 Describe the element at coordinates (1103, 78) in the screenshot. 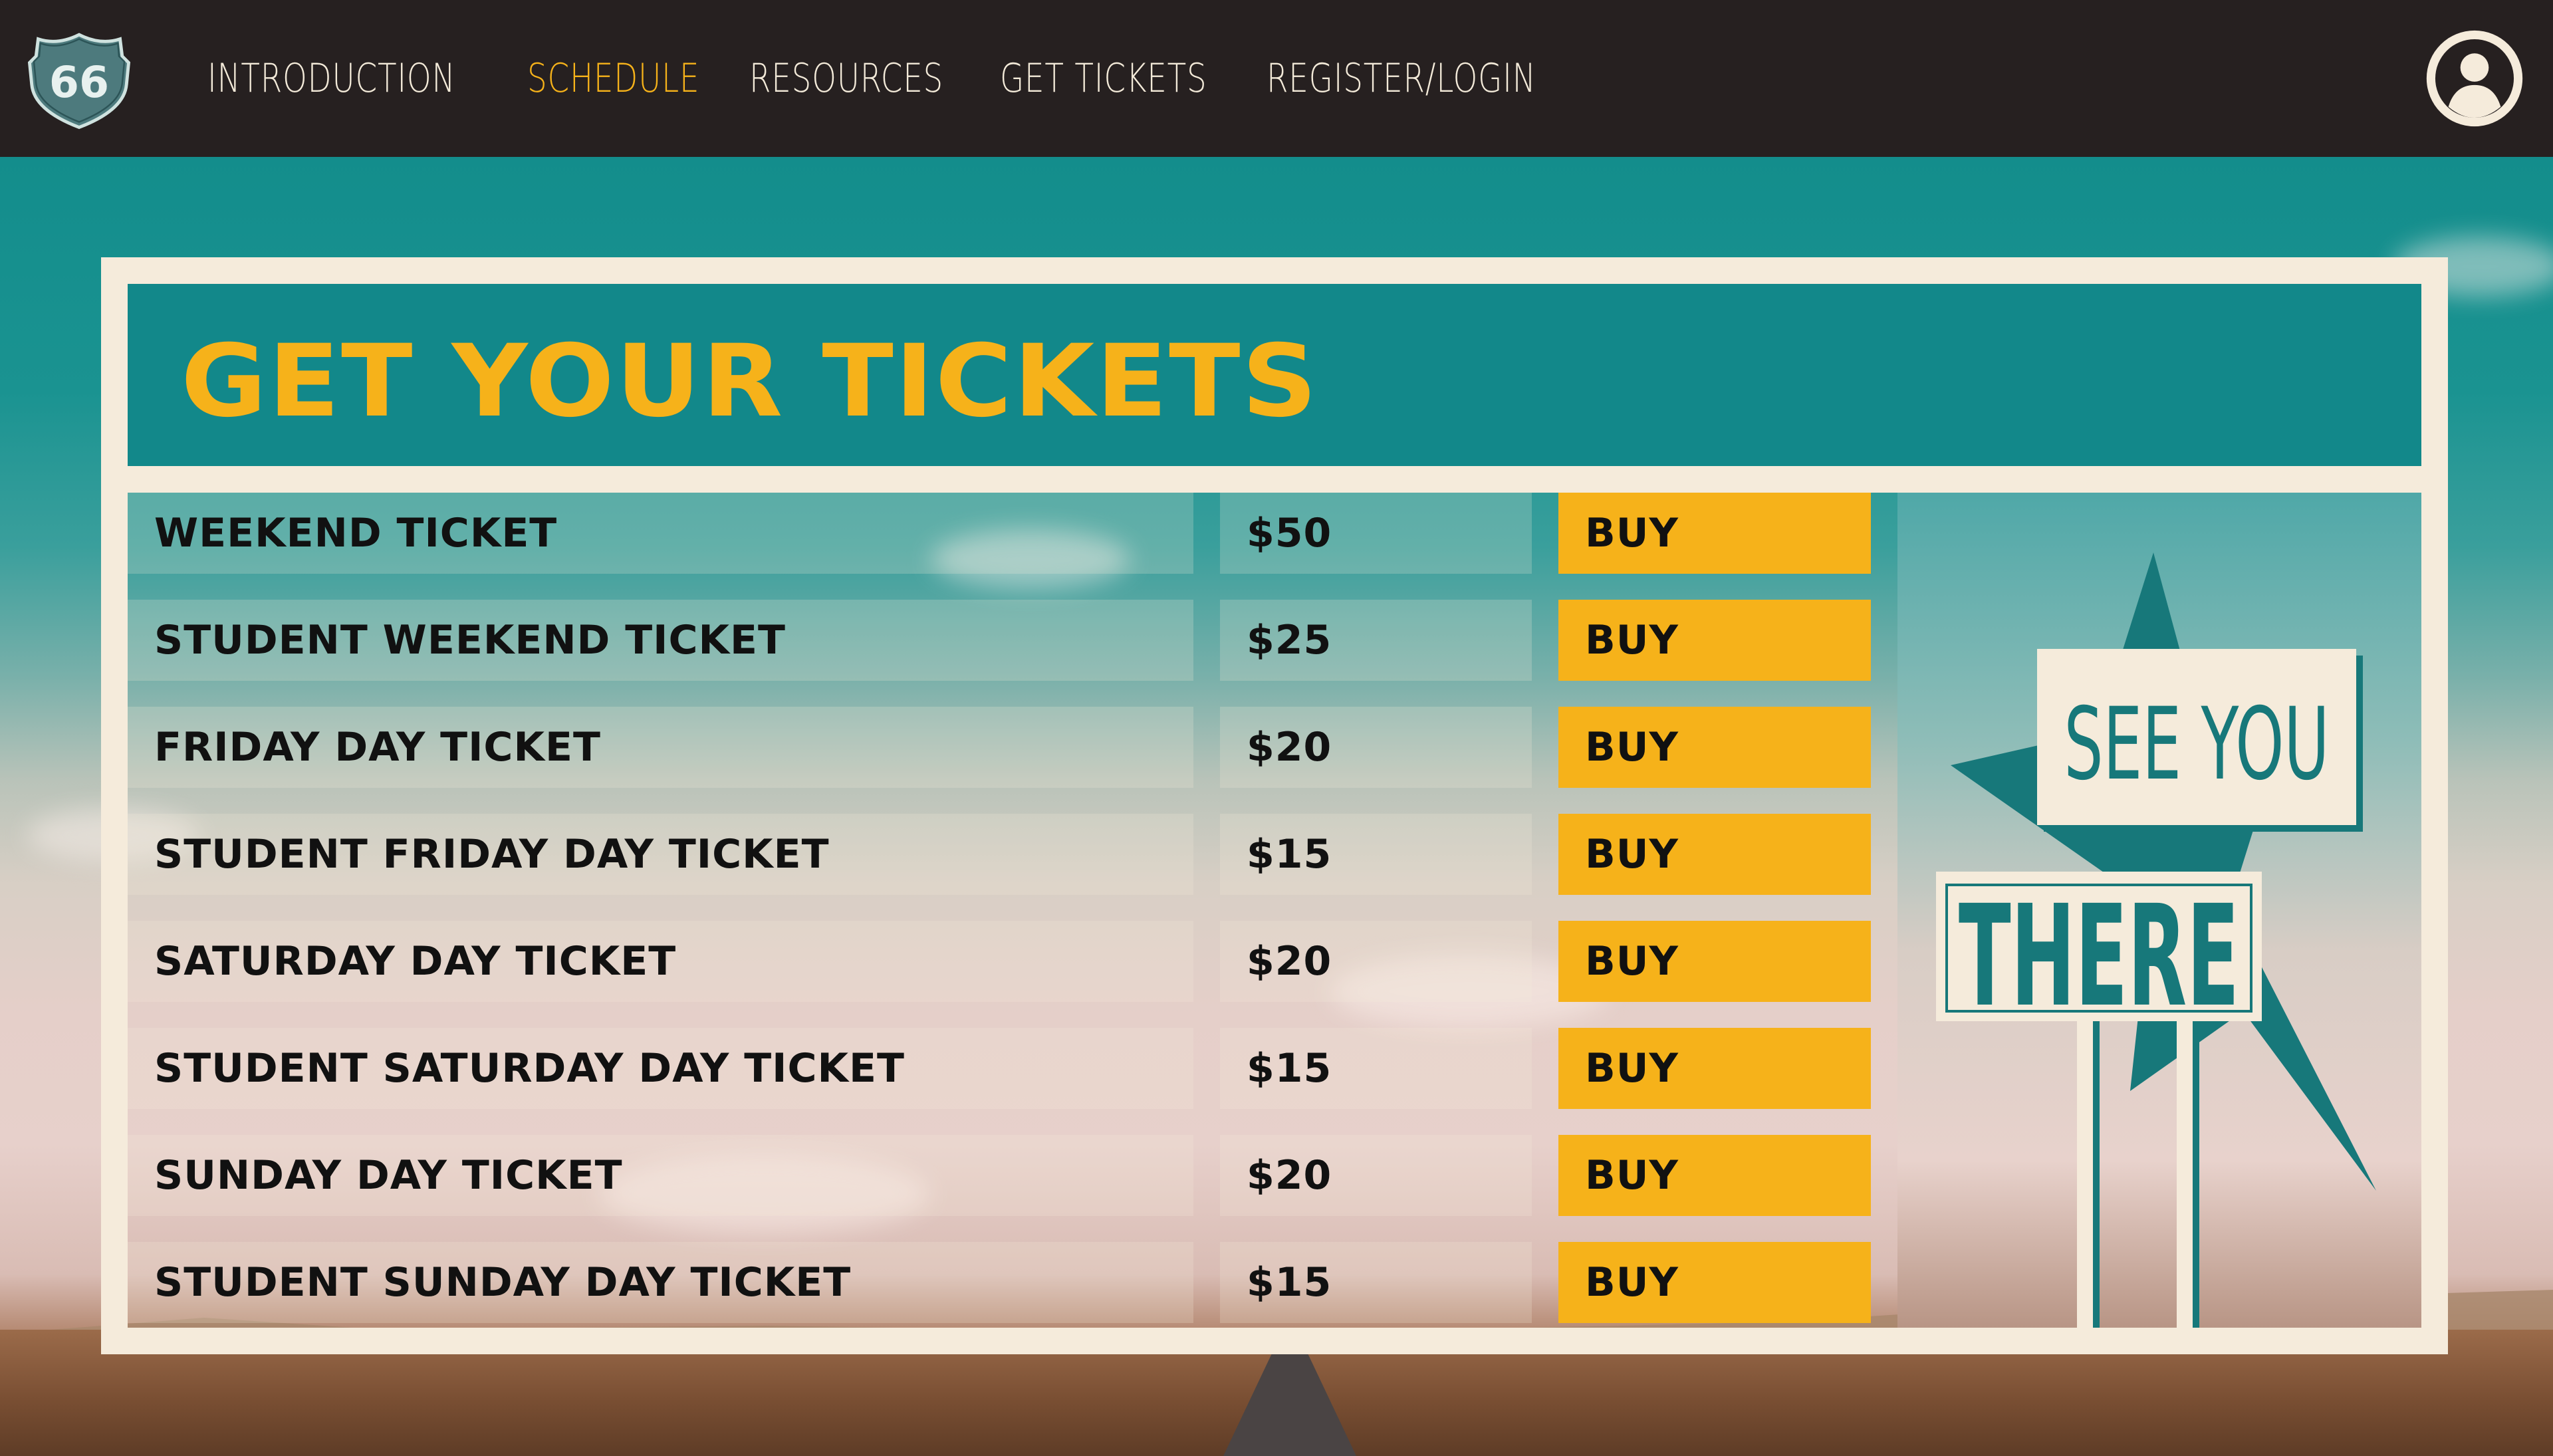

I see `nav-link-get-tickets: GET TICKETS` at that location.